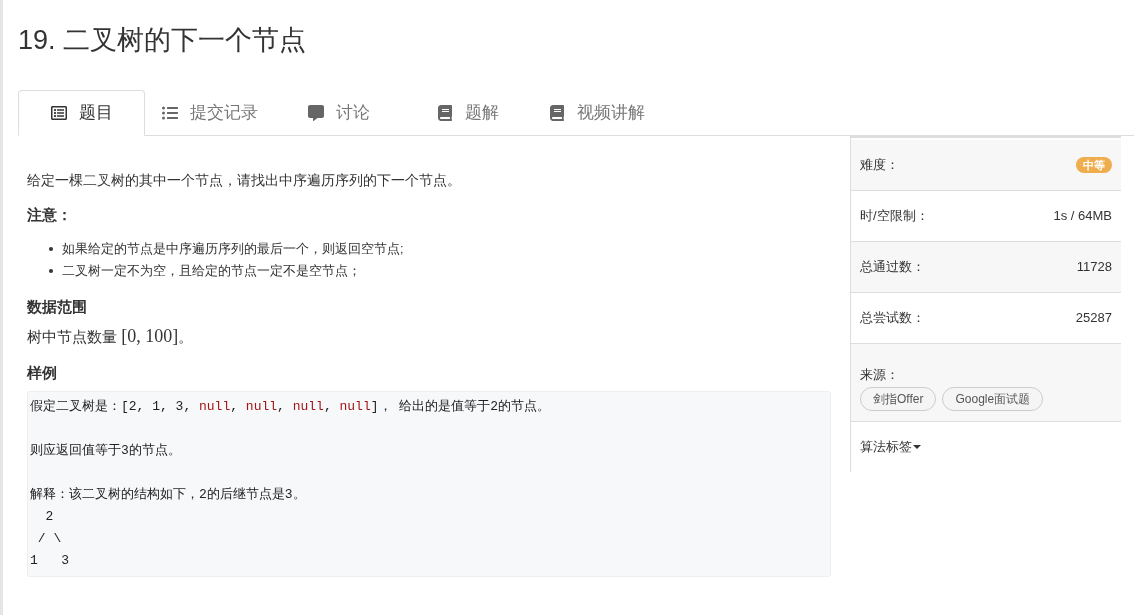  What do you see at coordinates (1082, 216) in the screenshot?
I see `info-value: 1s / 64MB` at bounding box center [1082, 216].